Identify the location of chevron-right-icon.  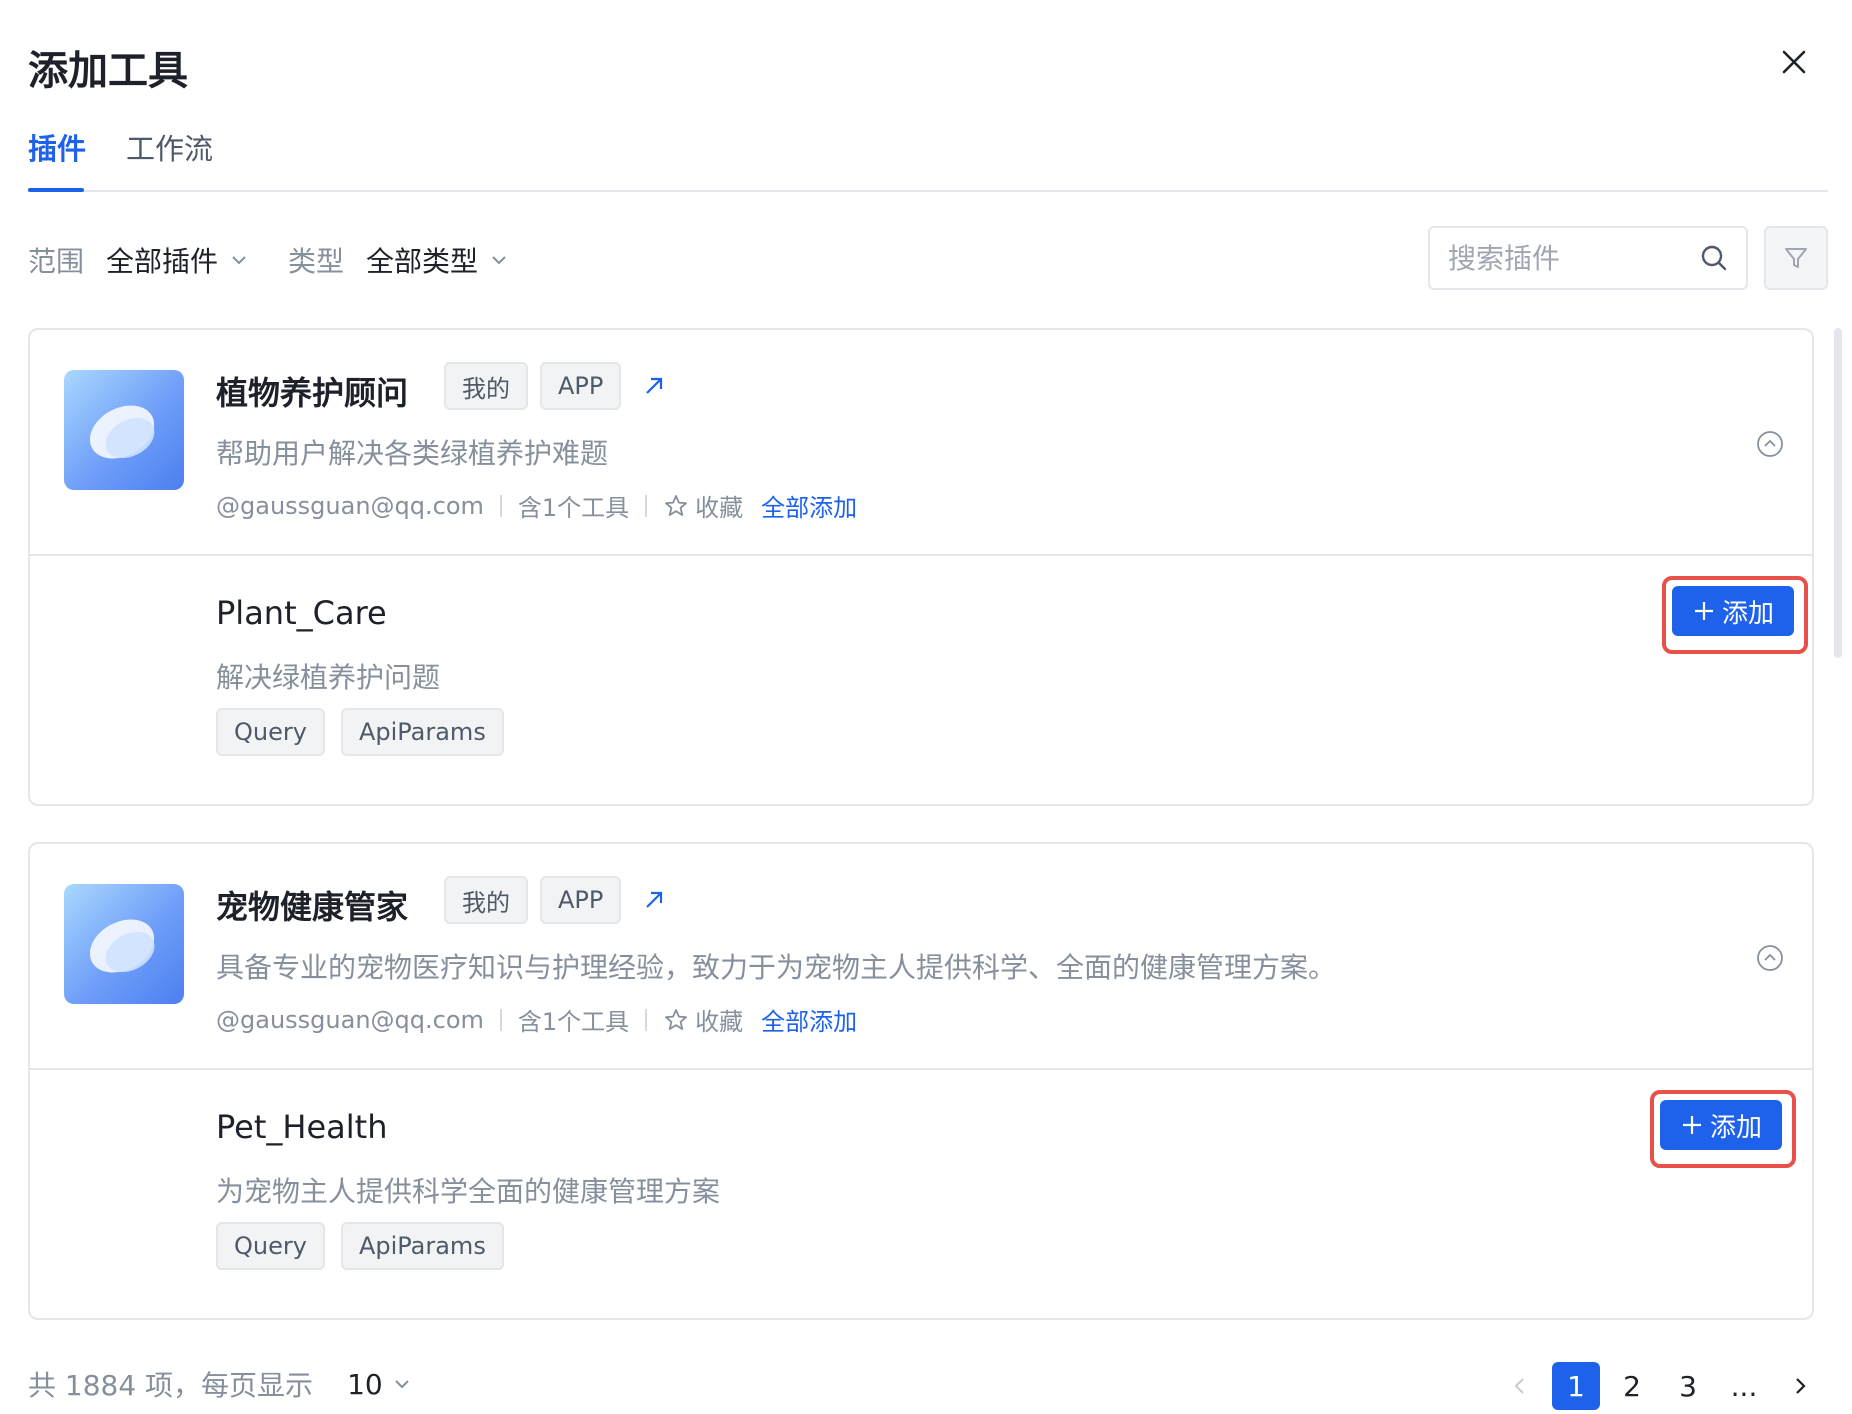
(1801, 1386).